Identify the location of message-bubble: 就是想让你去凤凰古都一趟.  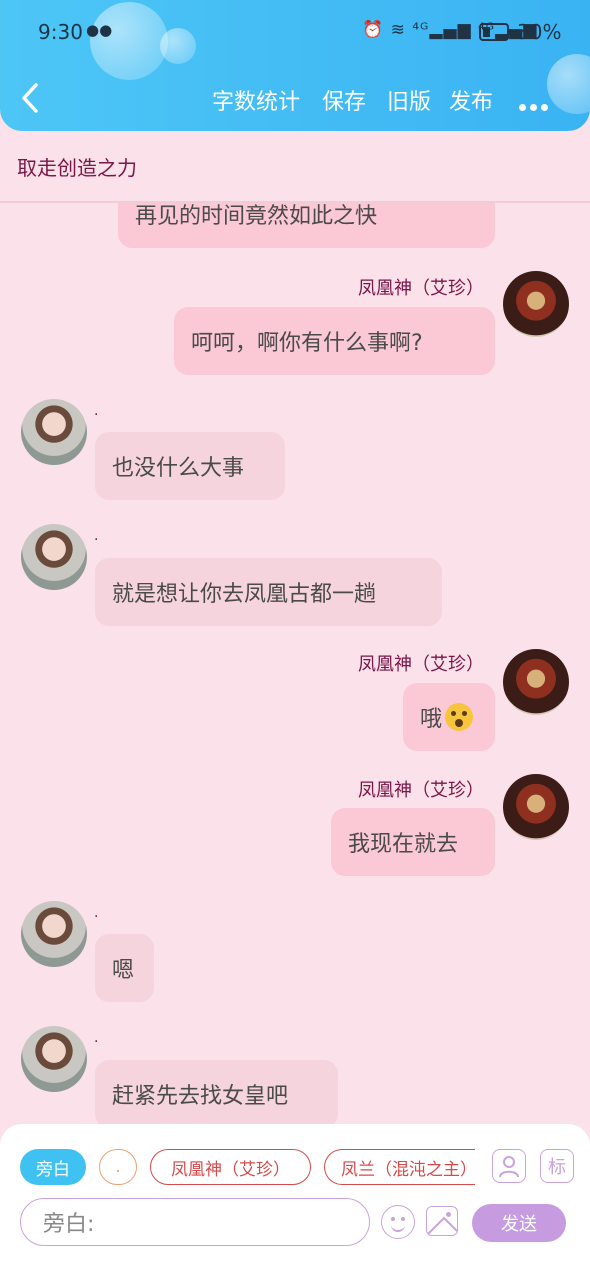
(268, 592).